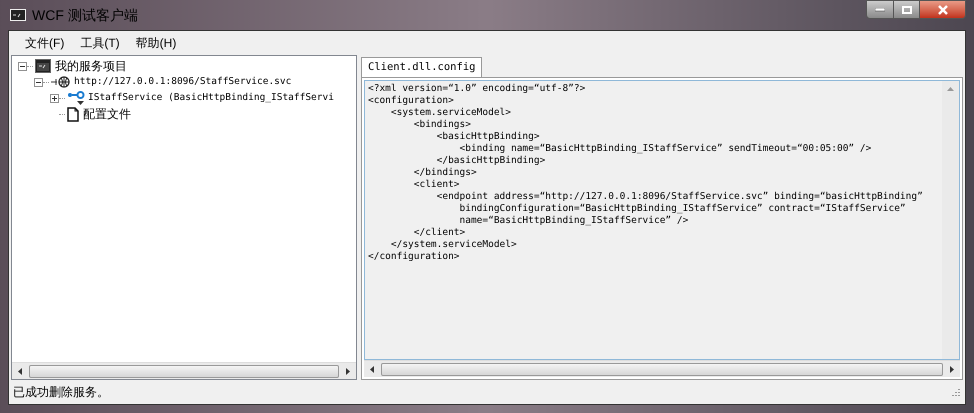 This screenshot has width=974, height=413. I want to click on status-text: 已成功删除服务。, so click(61, 392).